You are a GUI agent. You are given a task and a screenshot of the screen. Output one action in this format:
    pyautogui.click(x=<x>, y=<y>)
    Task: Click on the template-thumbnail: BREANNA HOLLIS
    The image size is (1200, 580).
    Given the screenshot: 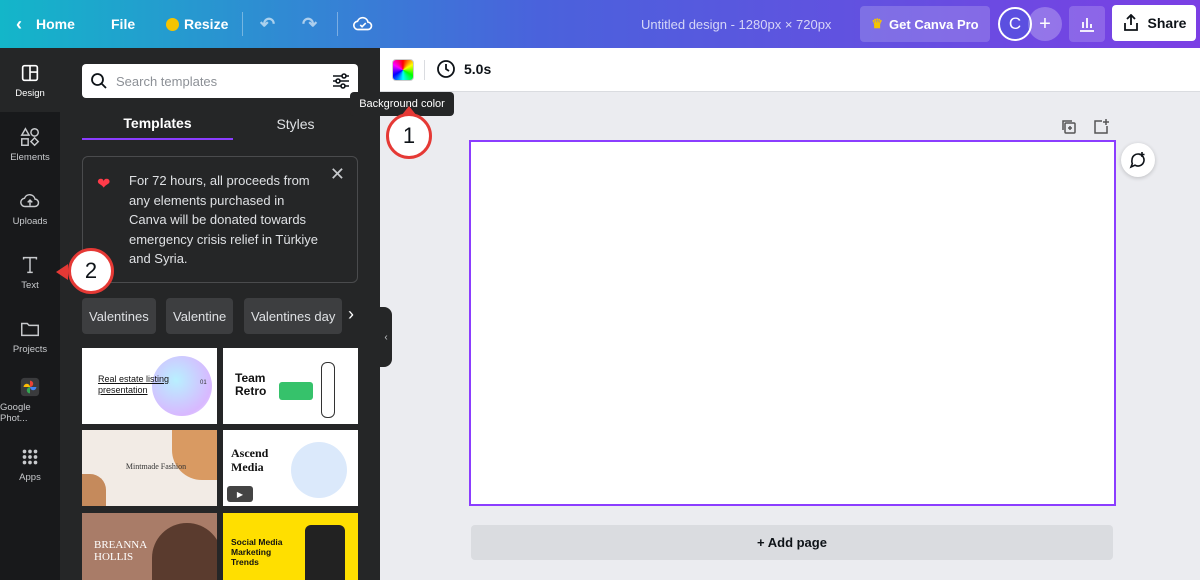 What is the action you would take?
    pyautogui.click(x=149, y=546)
    